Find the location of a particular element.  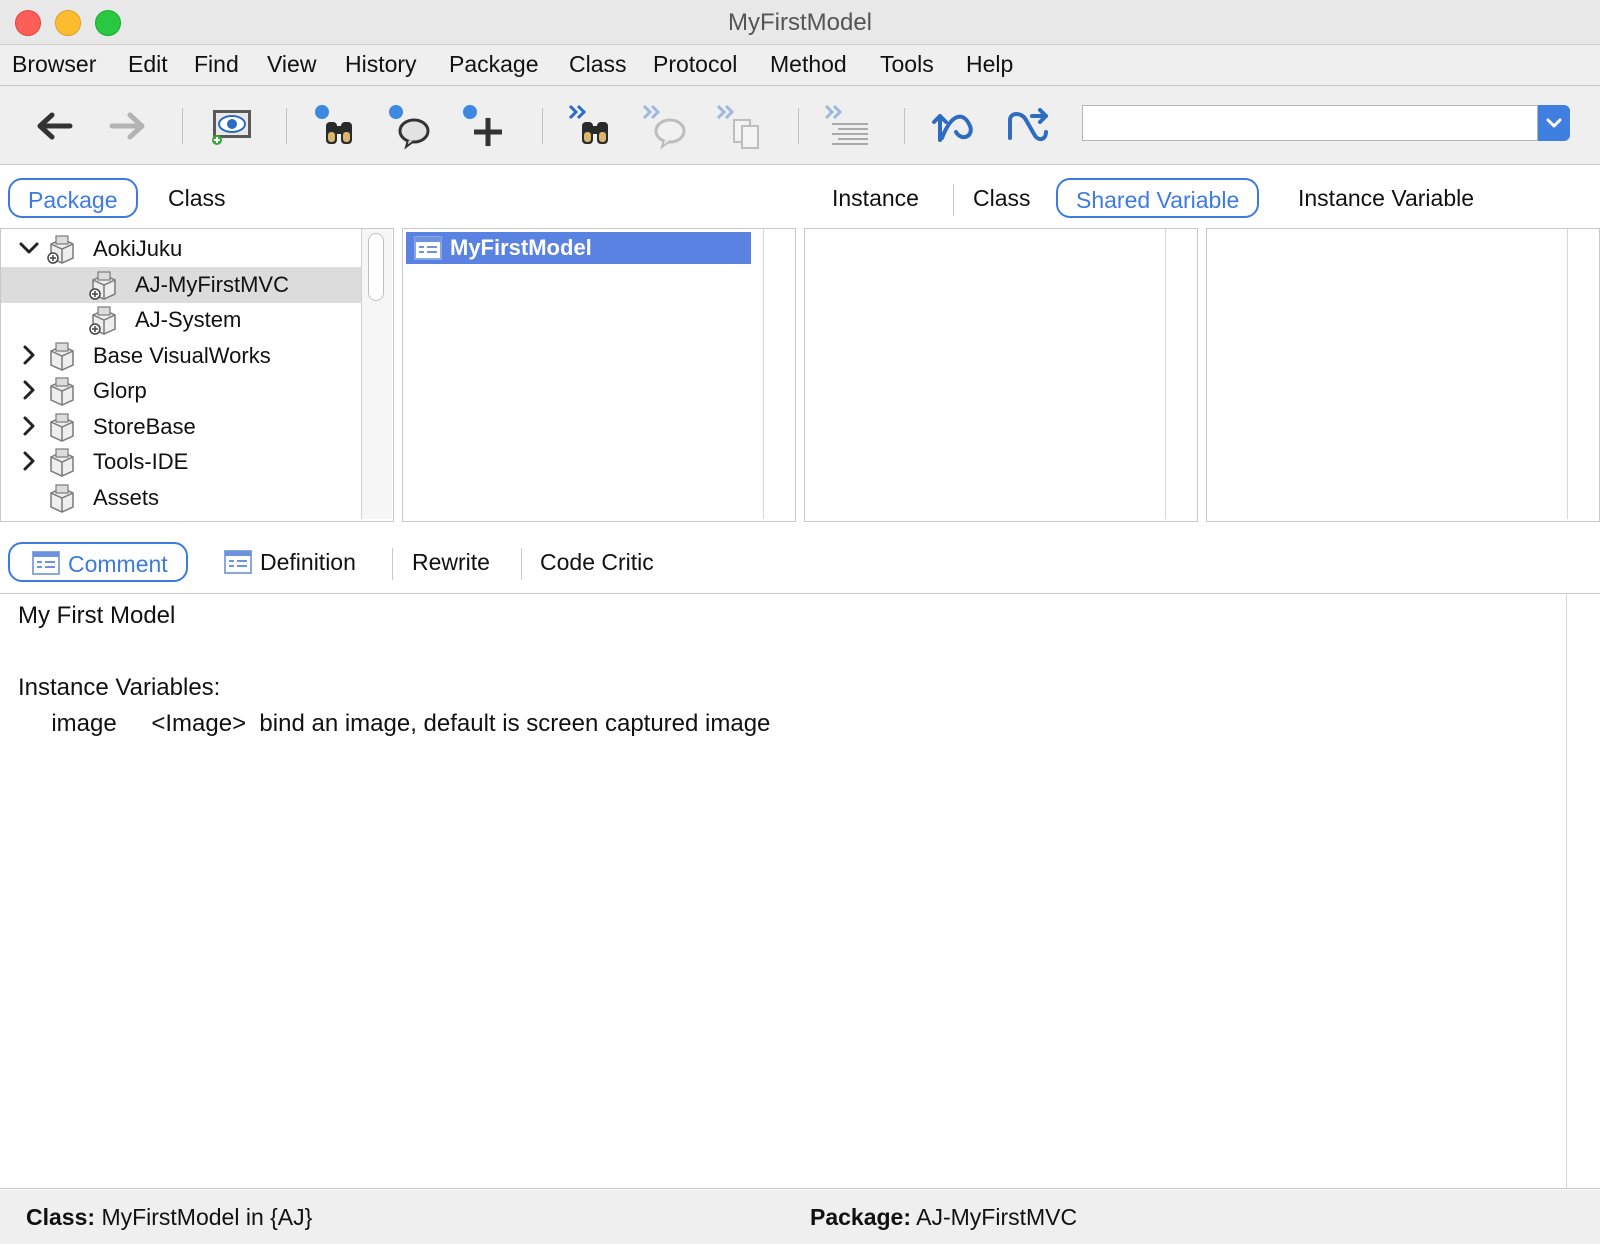

tab-instance-variable: Instance Variable is located at coordinates (1386, 198).